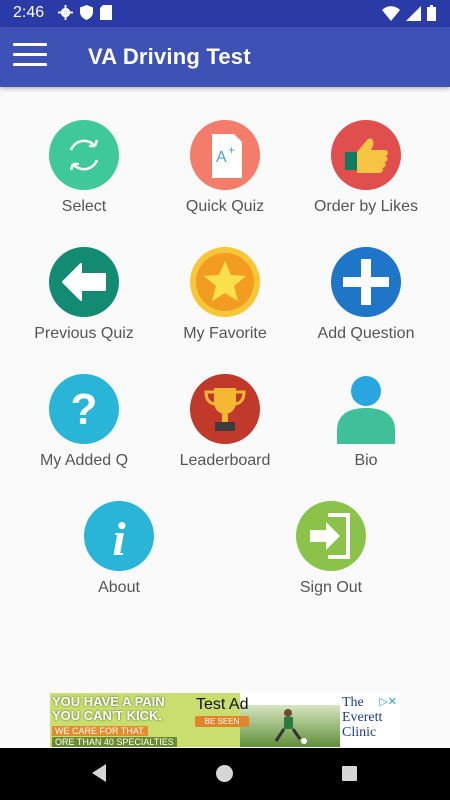 This screenshot has width=450, height=800. I want to click on quick-quiz-tile: A + Quick Quiz, so click(225, 168).